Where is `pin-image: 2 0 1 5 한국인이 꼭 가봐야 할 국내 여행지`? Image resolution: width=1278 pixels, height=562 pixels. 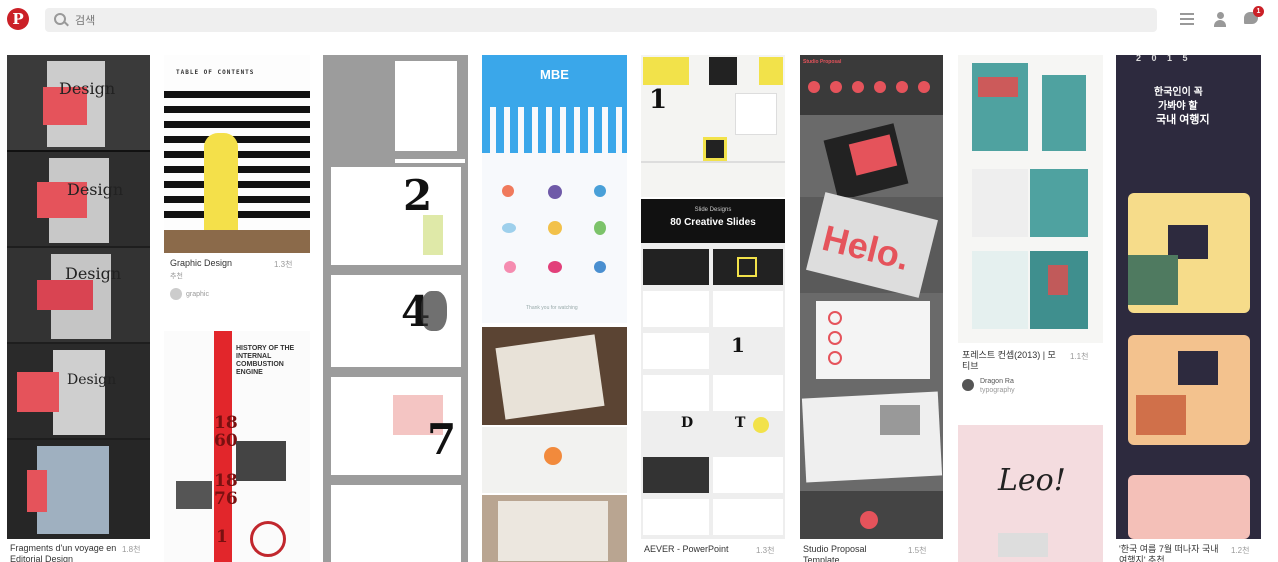
pin-image: 2 0 1 5 한국인이 꼭 가봐야 할 국내 여행지 is located at coordinates (1188, 297).